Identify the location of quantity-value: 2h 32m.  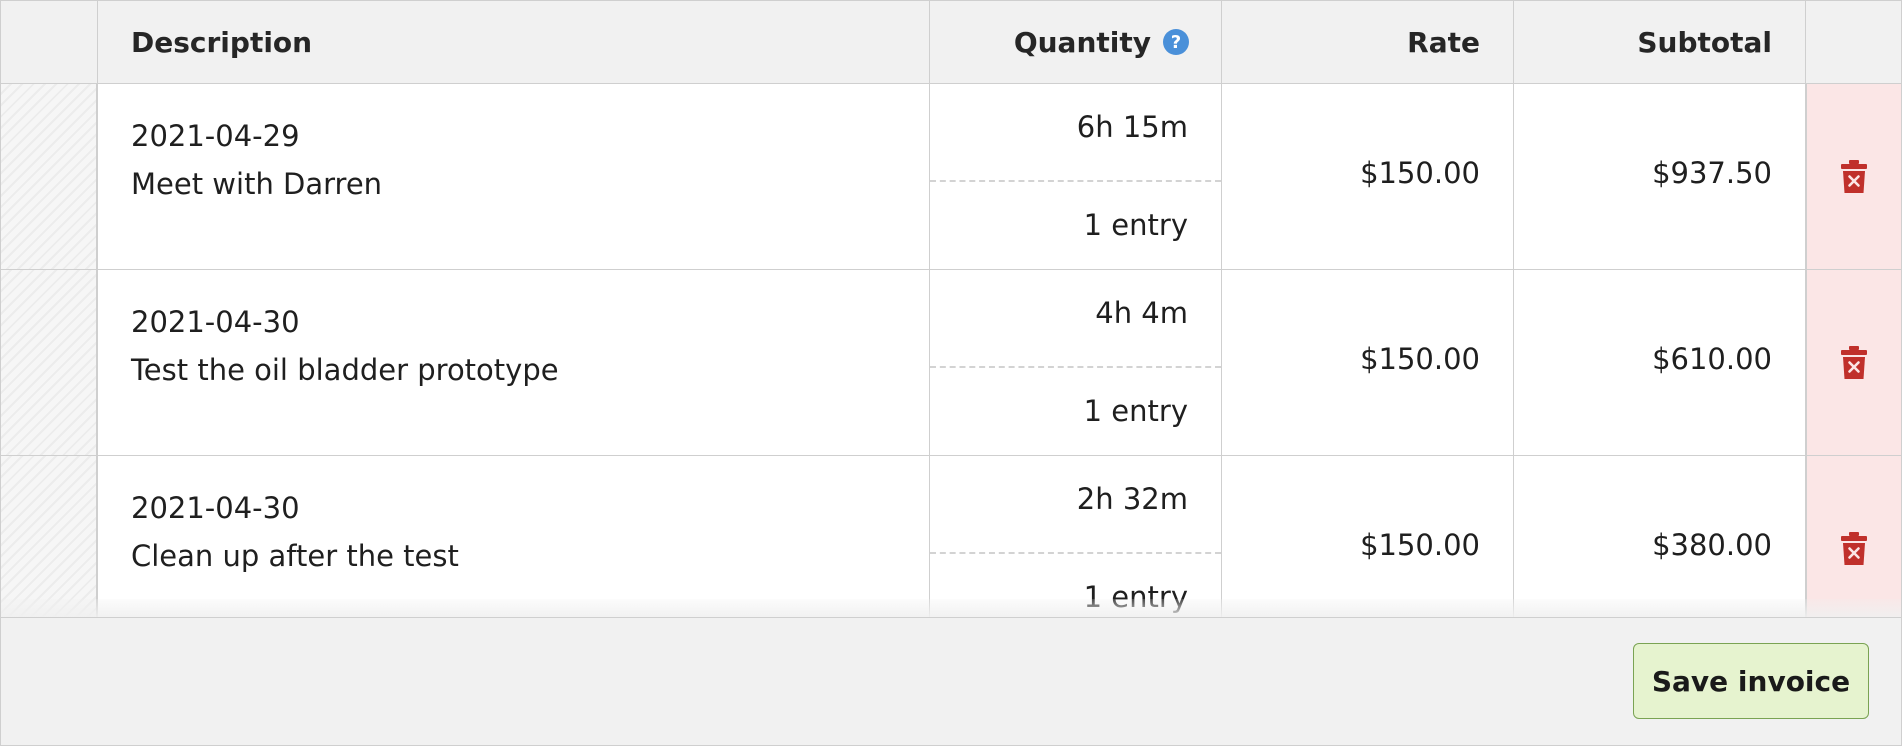
(1132, 499).